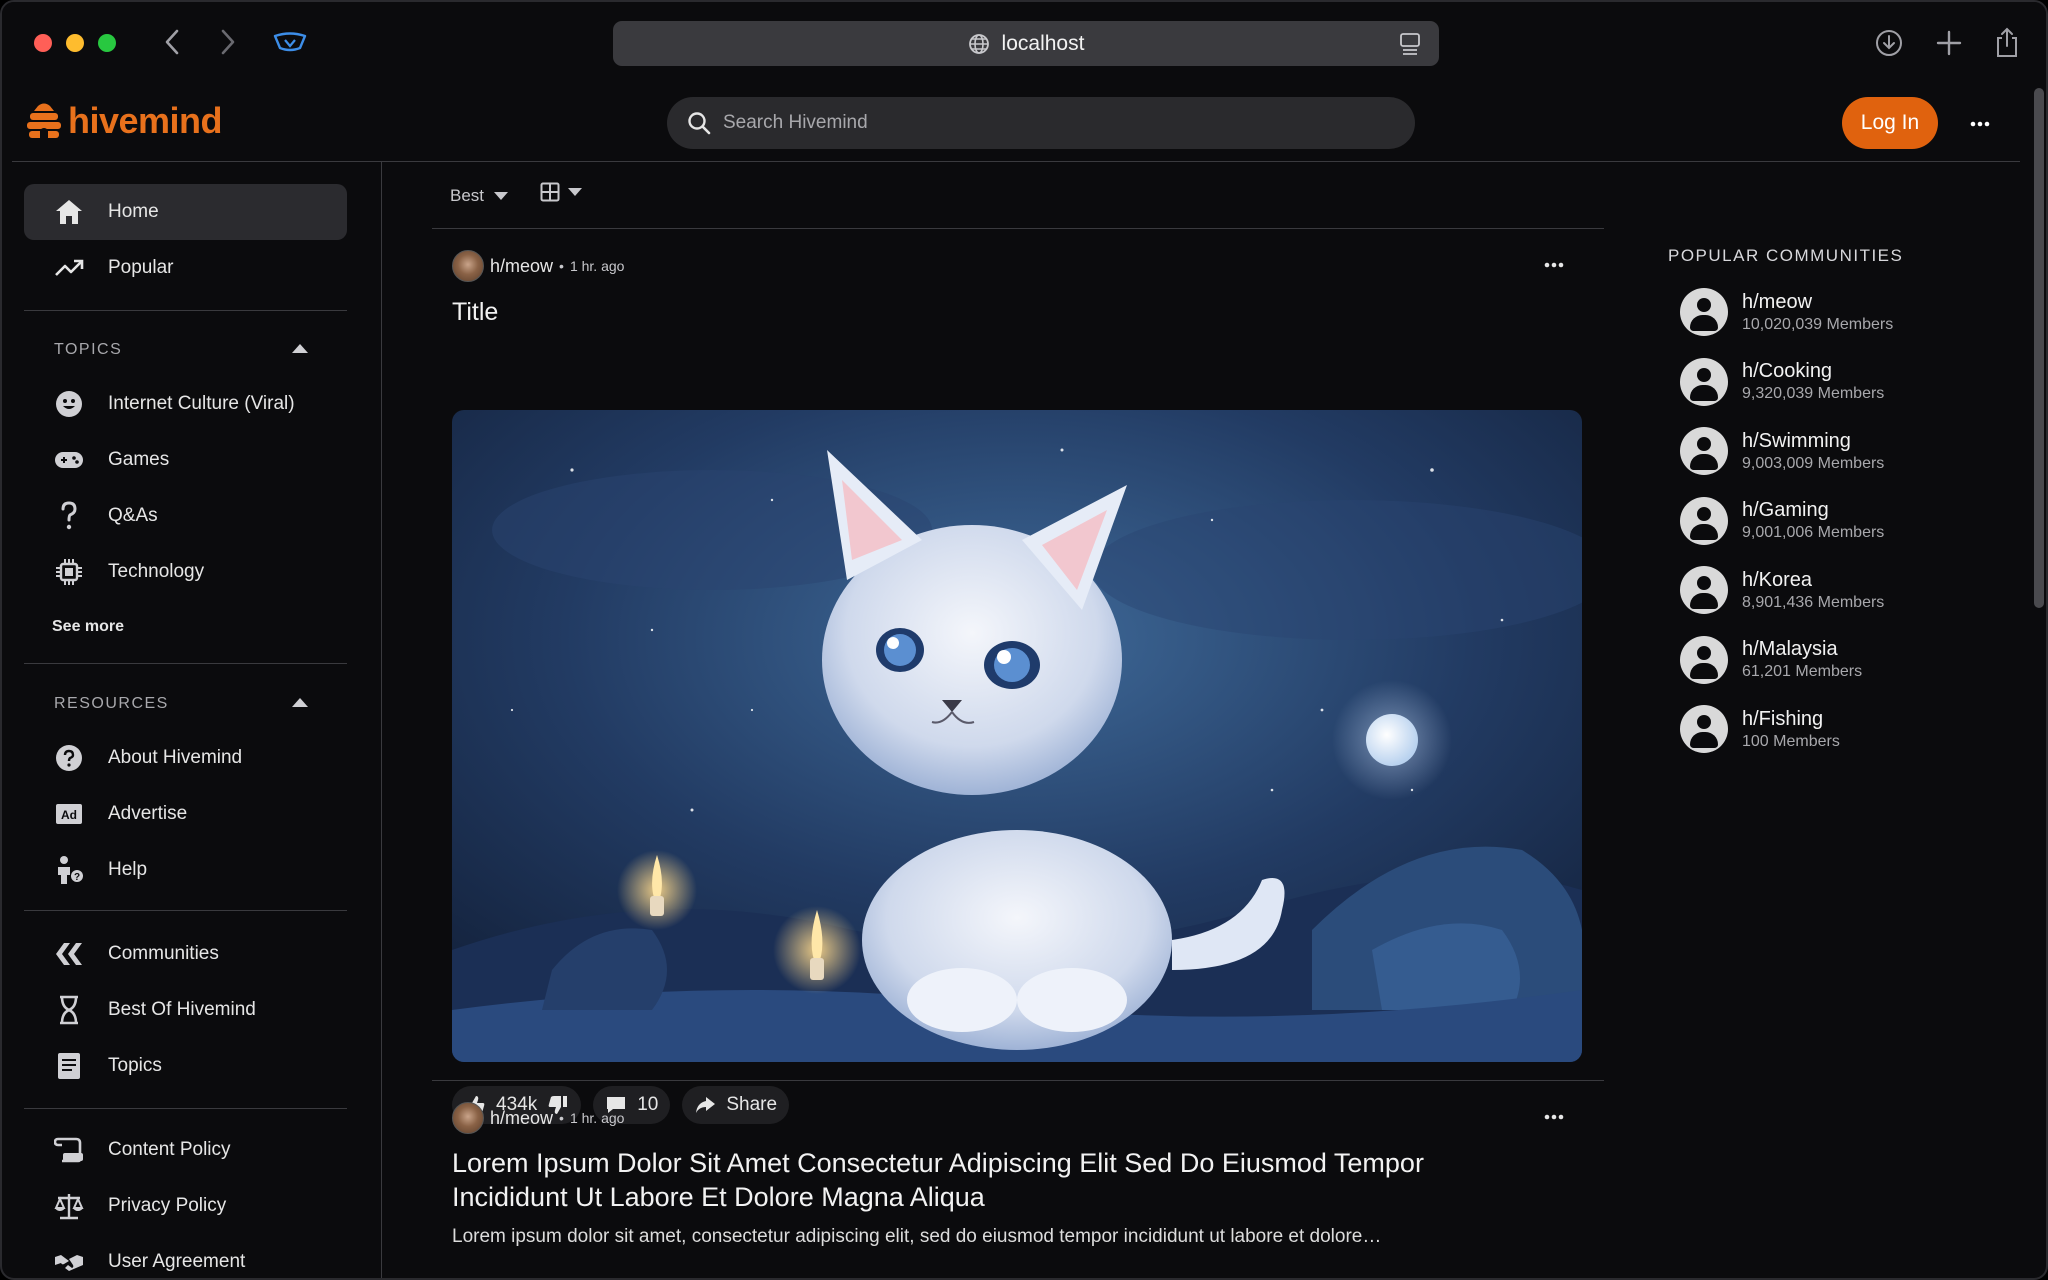  What do you see at coordinates (1791, 741) in the screenshot?
I see `community-members: 100 Members` at bounding box center [1791, 741].